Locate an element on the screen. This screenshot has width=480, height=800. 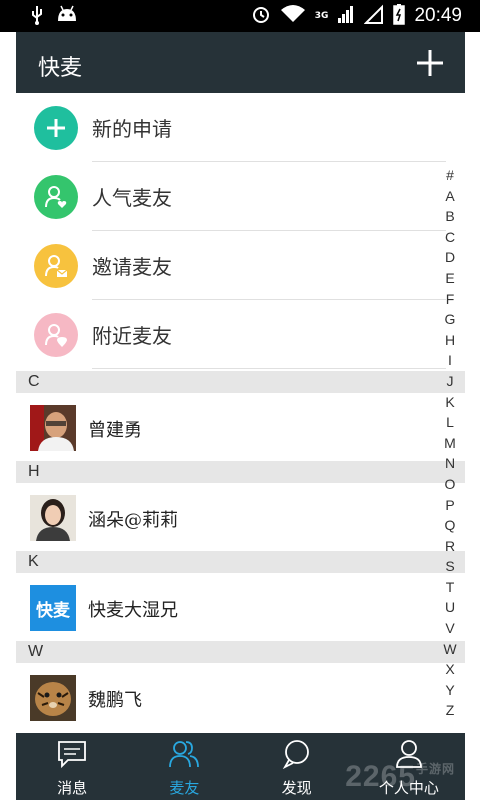
battery-icon is located at coordinates (399, 16).